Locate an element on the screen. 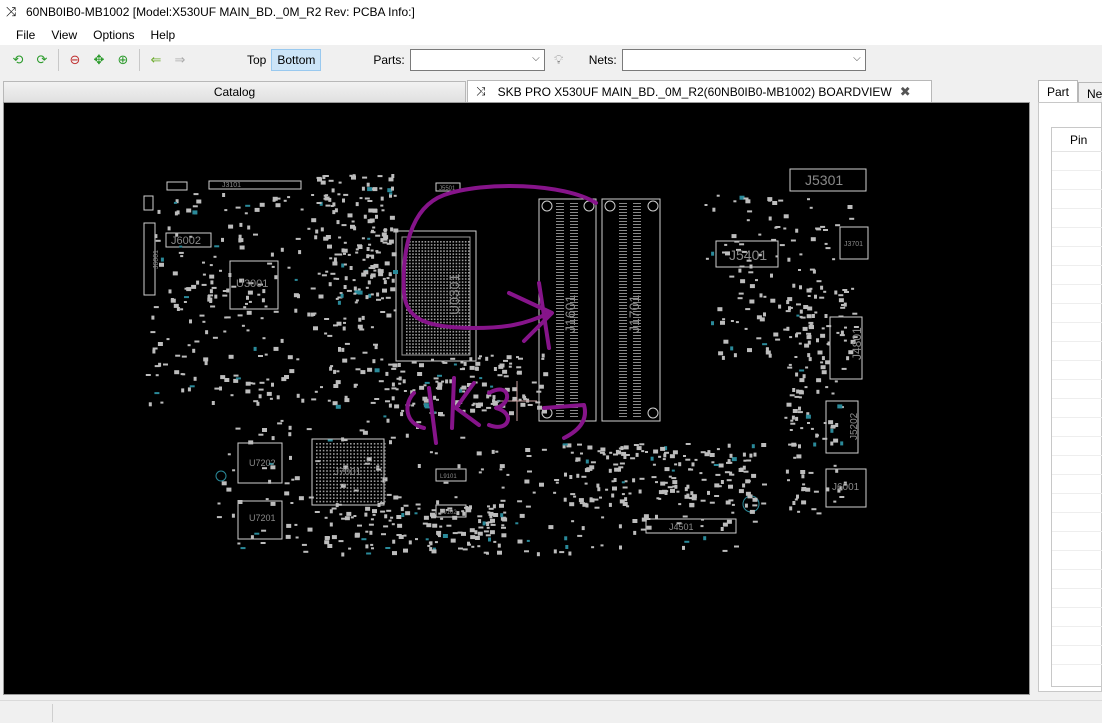 This screenshot has height=723, width=1102. tab-catalog: Catalog is located at coordinates (234, 91).